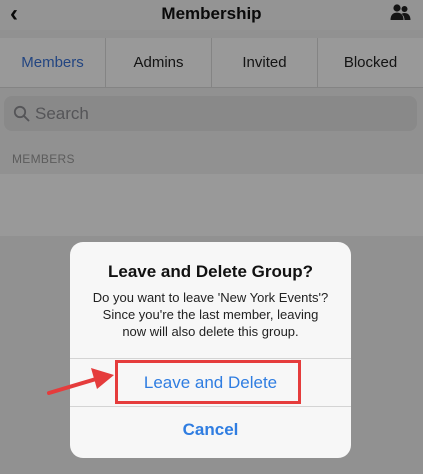 The width and height of the screenshot is (423, 474). What do you see at coordinates (80, 381) in the screenshot?
I see `arrow-icon` at bounding box center [80, 381].